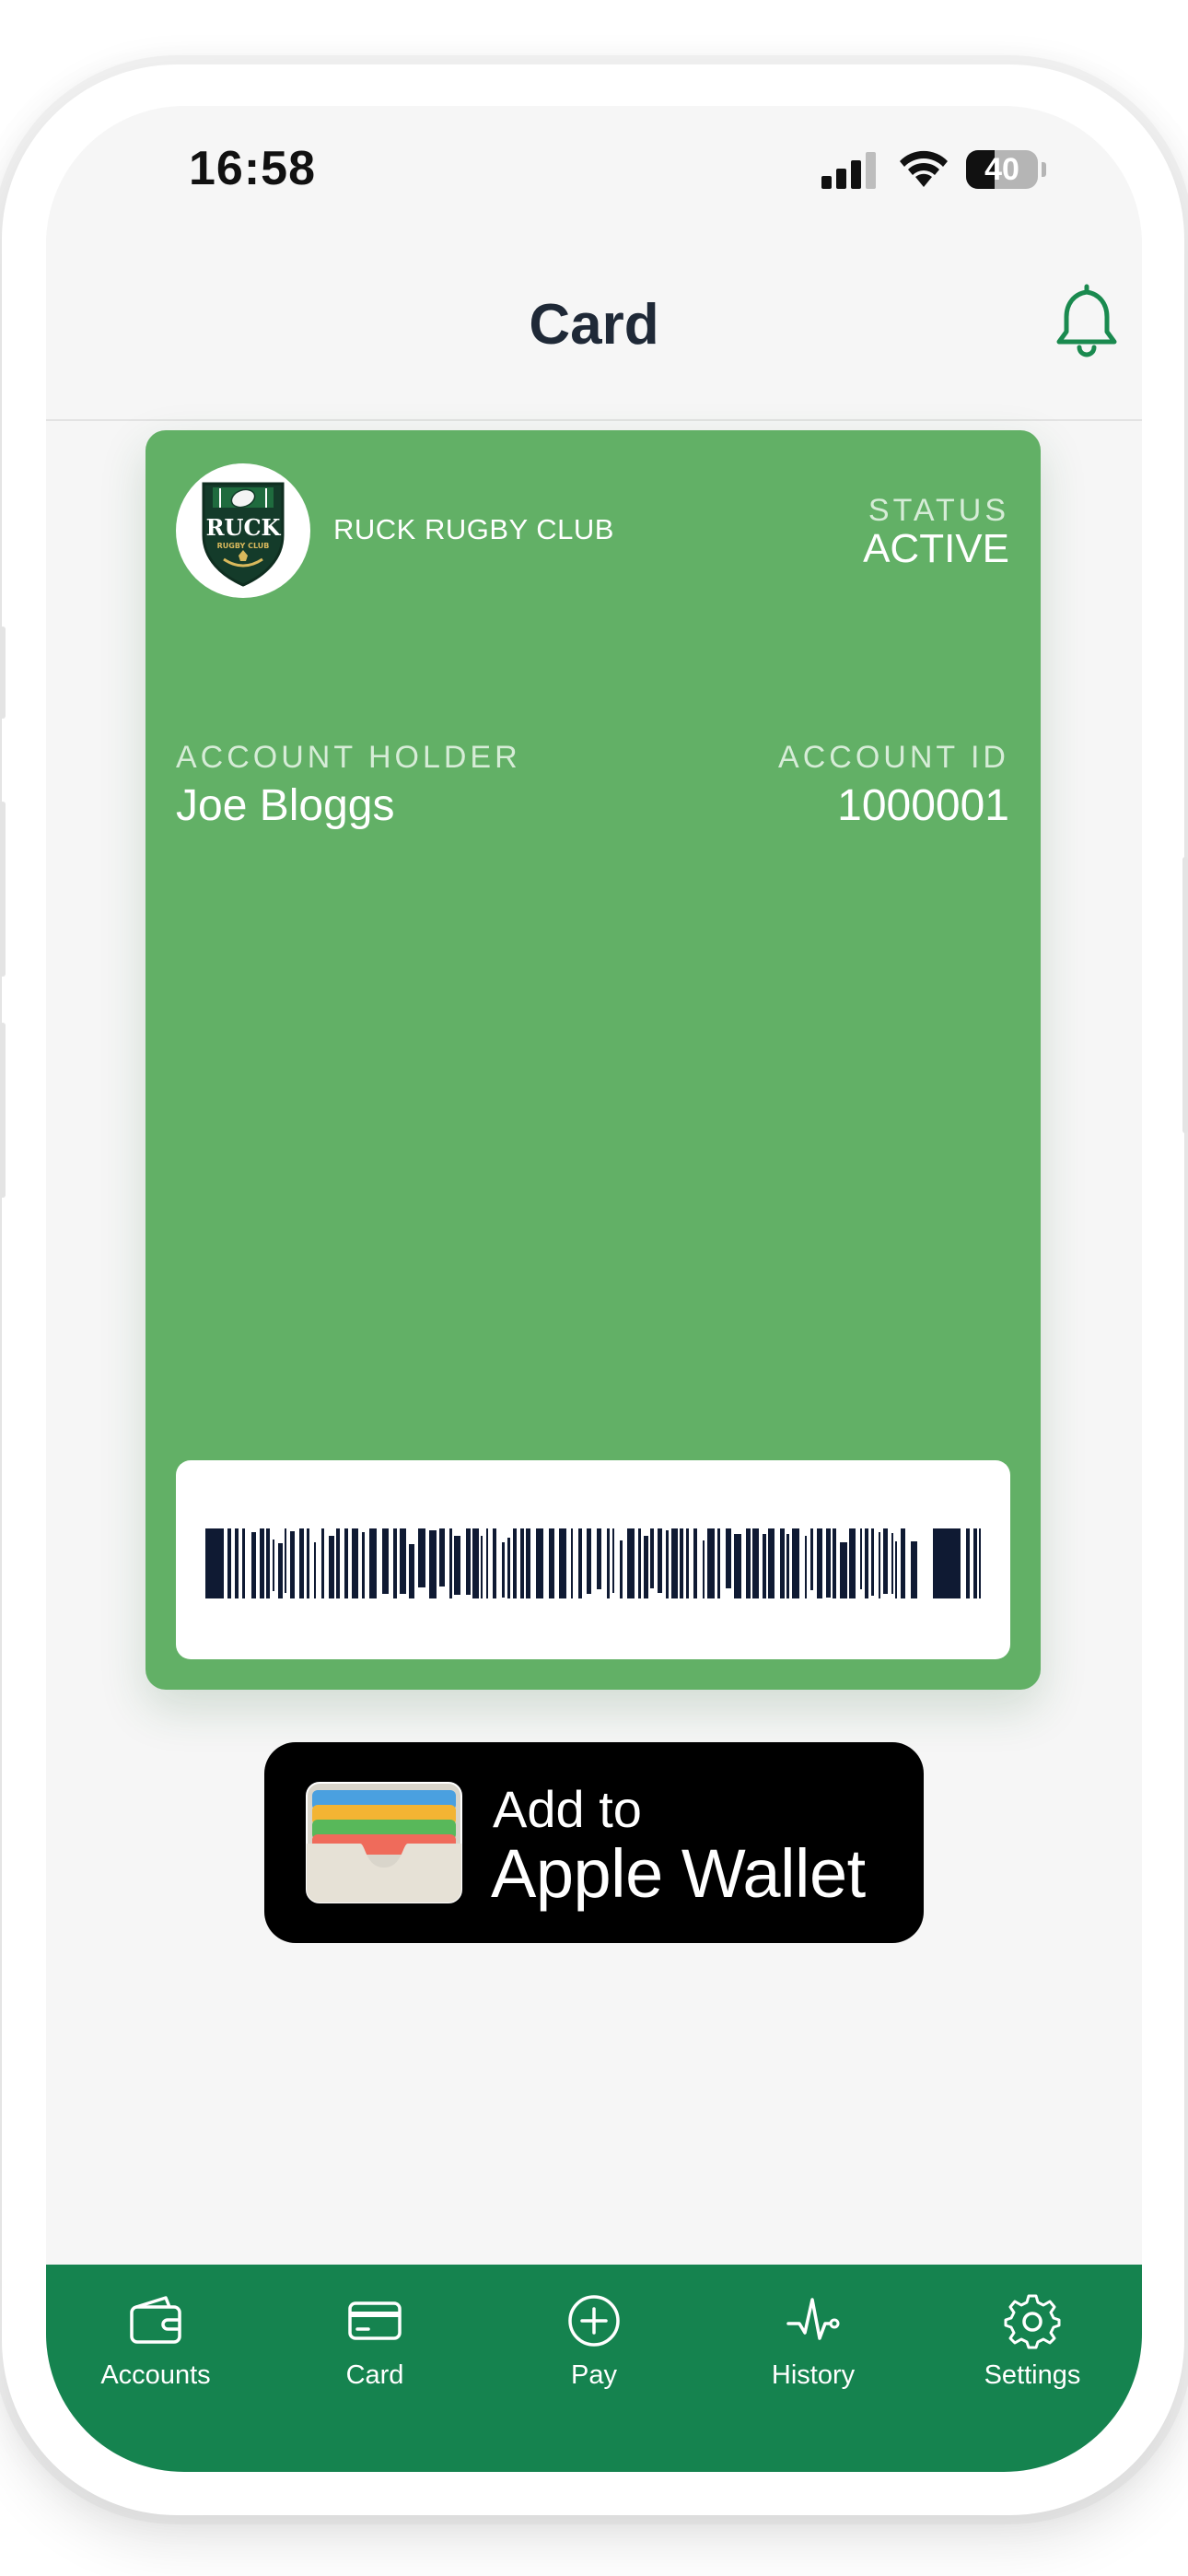 This screenshot has height=2576, width=1188. Describe the element at coordinates (936, 548) in the screenshot. I see `status-value: ACTIVE` at that location.